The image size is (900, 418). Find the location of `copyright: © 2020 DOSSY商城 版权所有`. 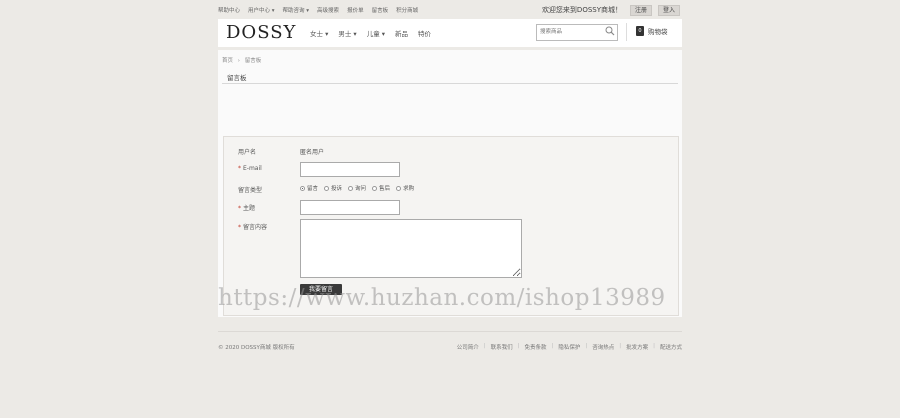

copyright: © 2020 DOSSY商城 版权所有 is located at coordinates (256, 348).